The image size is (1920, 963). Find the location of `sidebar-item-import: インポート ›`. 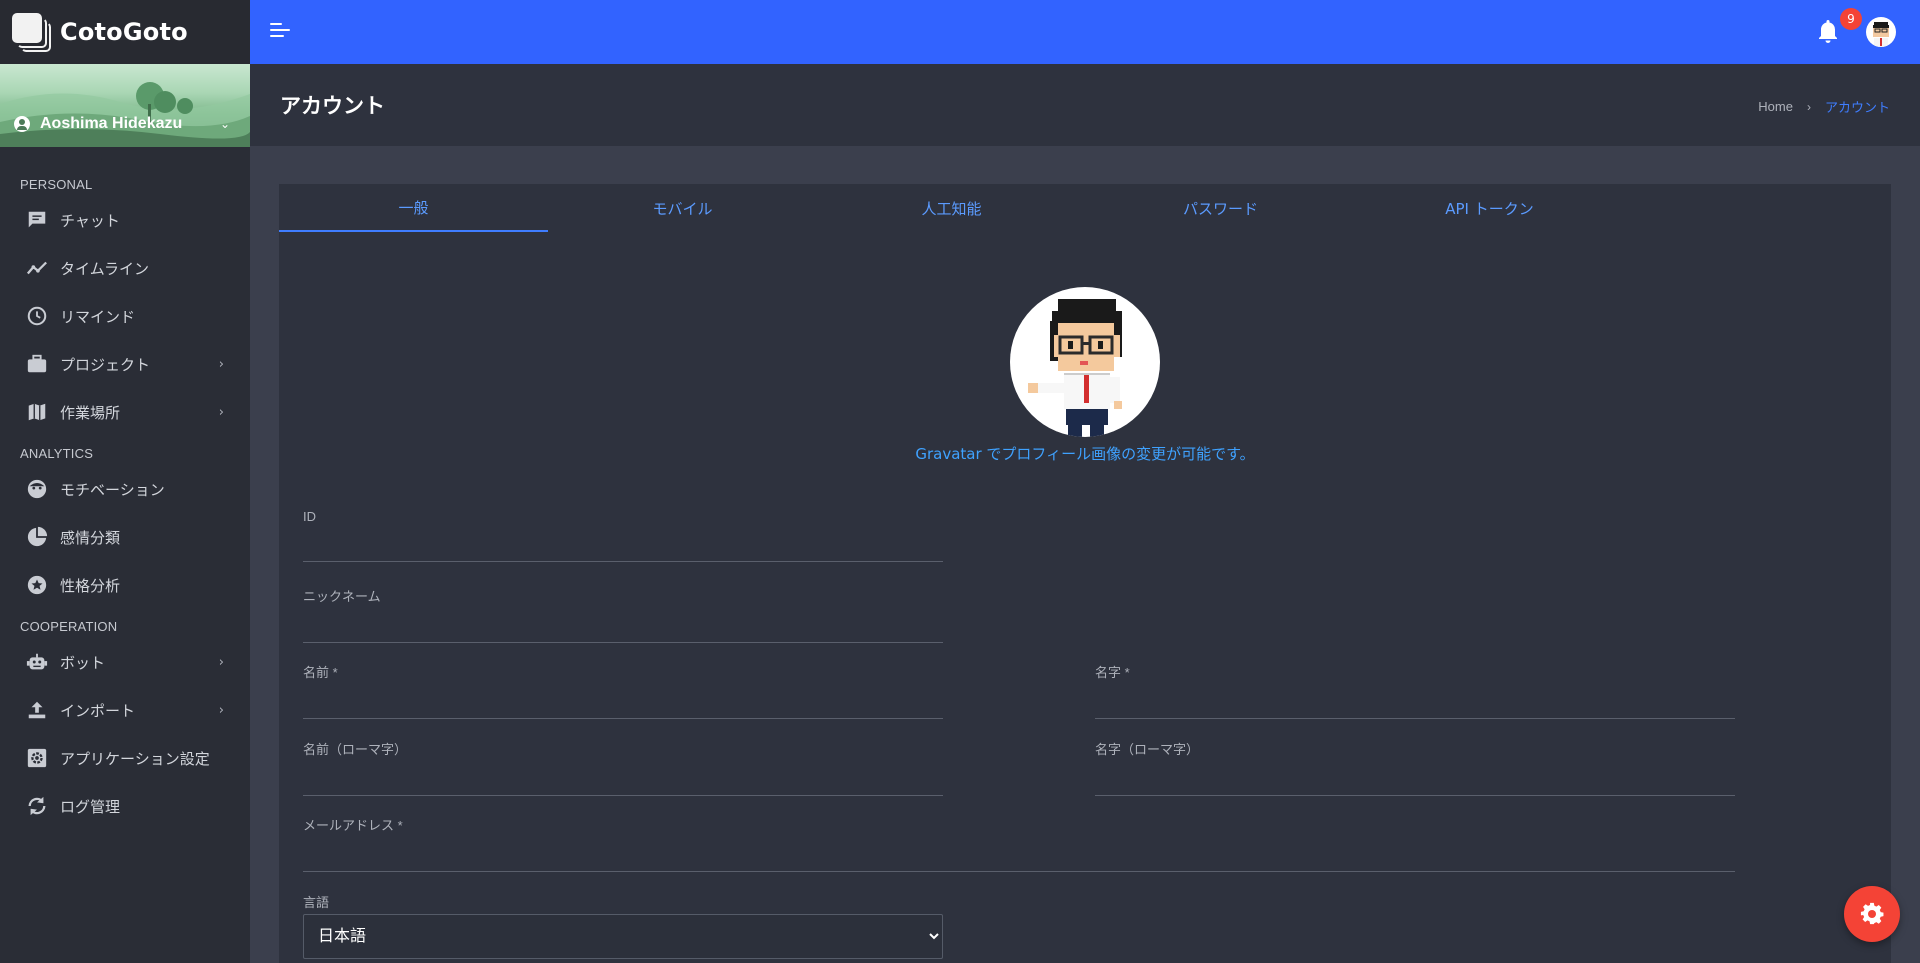

sidebar-item-import: インポート › is located at coordinates (125, 710).